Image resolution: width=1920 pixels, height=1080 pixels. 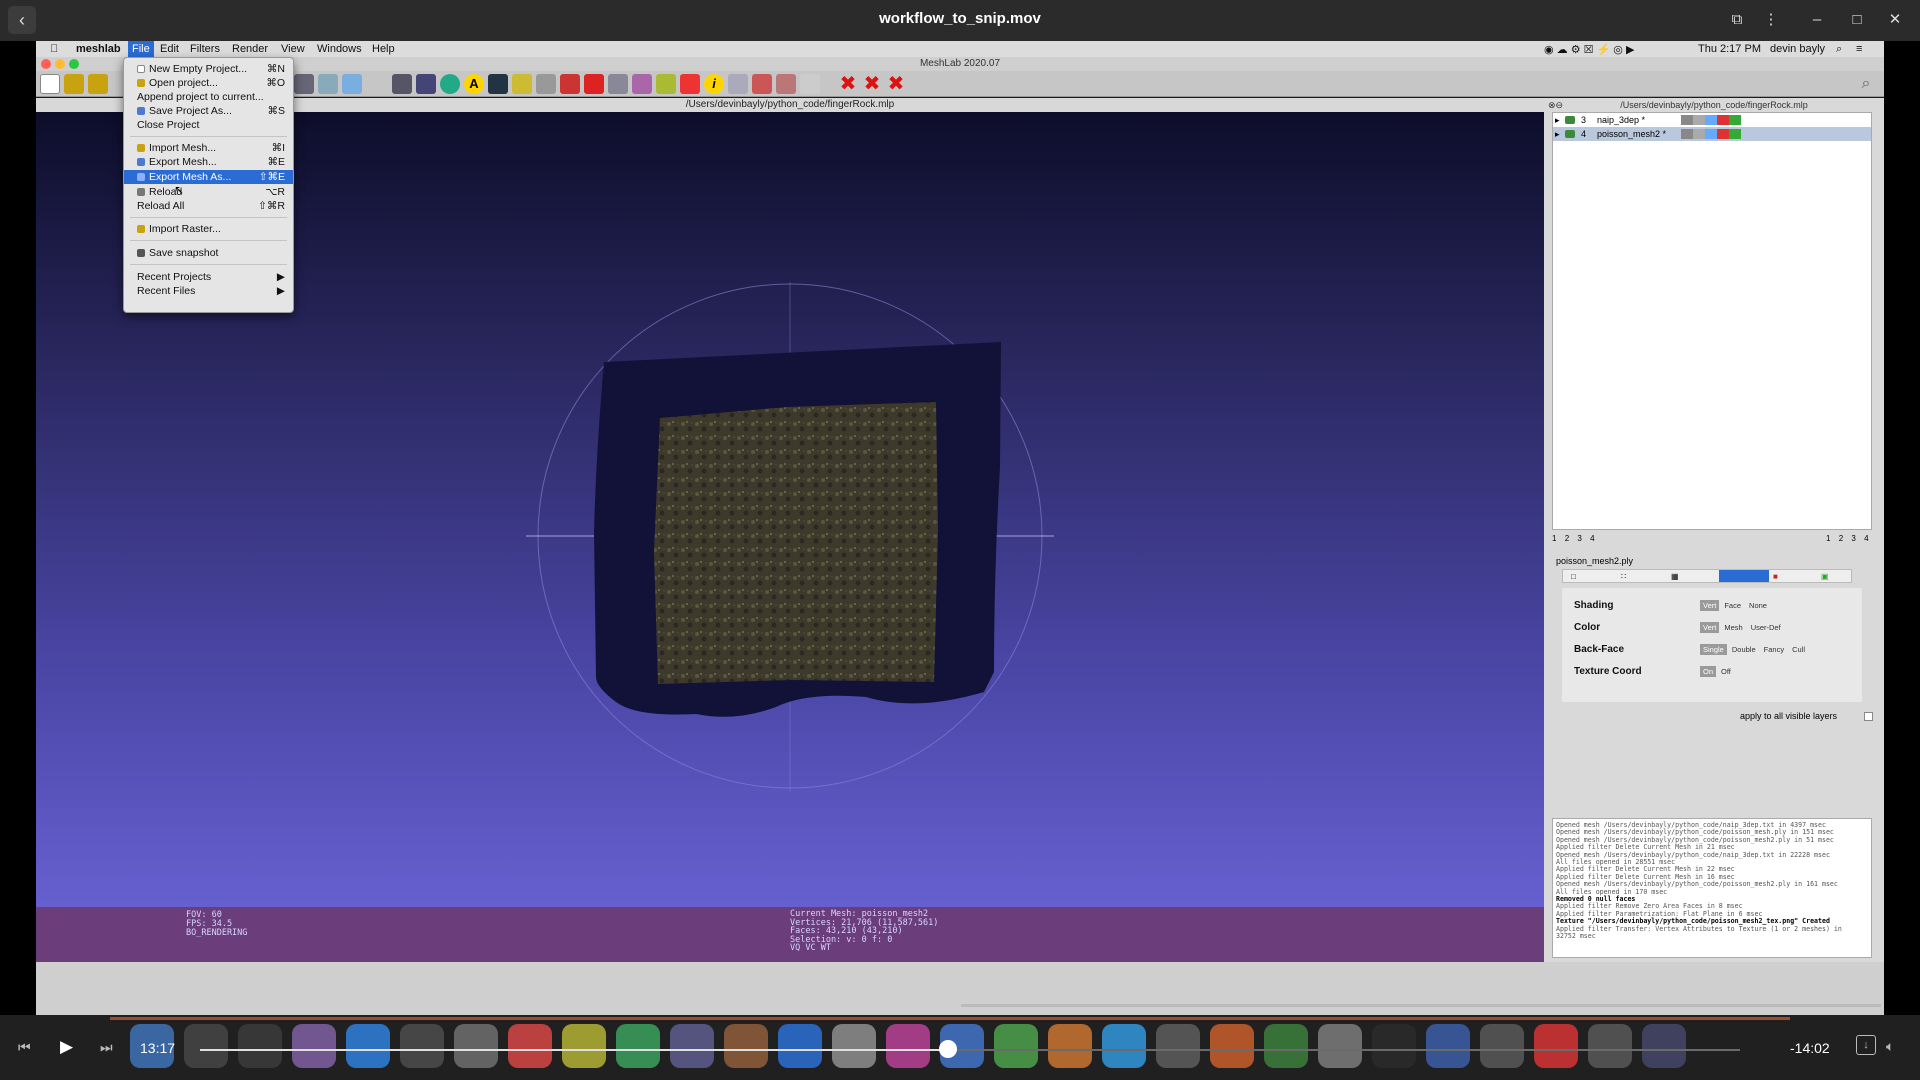 I want to click on panel-close-icon: ⊗⊖, so click(x=1555, y=105).